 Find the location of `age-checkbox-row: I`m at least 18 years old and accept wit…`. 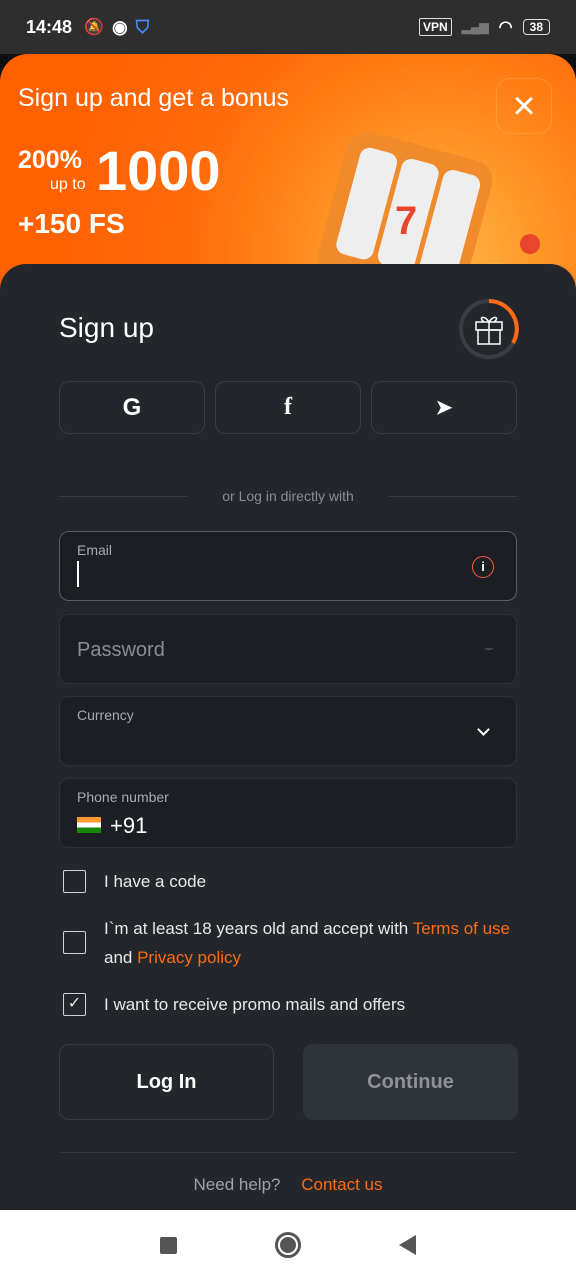

age-checkbox-row: I`m at least 18 years old and accept wit… is located at coordinates (288, 943).